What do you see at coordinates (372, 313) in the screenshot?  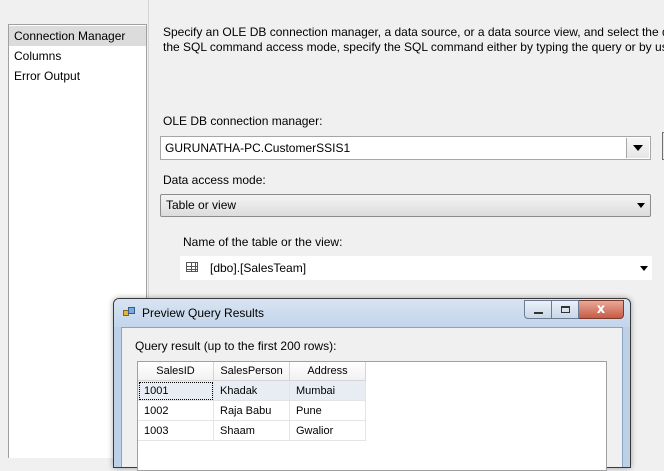 I see `dialog-titlebar: Preview Query Results x` at bounding box center [372, 313].